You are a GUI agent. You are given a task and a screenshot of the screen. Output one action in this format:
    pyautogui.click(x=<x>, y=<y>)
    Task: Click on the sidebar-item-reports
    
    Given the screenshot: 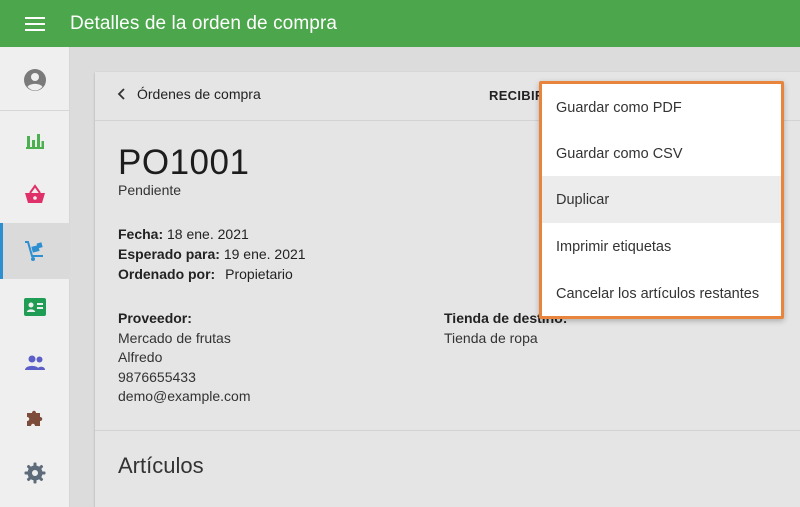 What is the action you would take?
    pyautogui.click(x=35, y=140)
    